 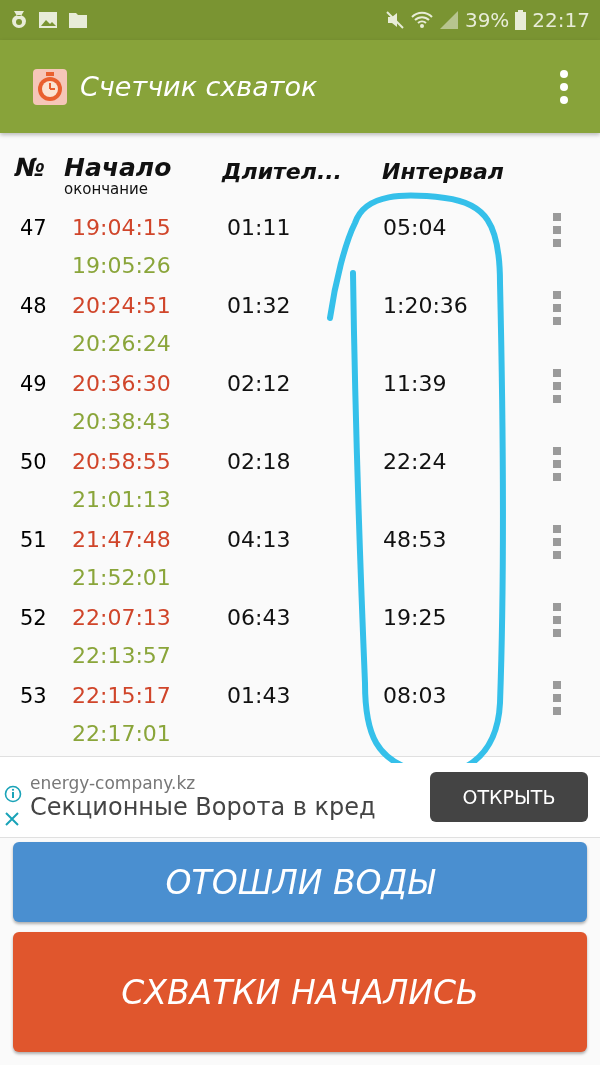 I want to click on duration-cell-text: 02:12, so click(x=259, y=384).